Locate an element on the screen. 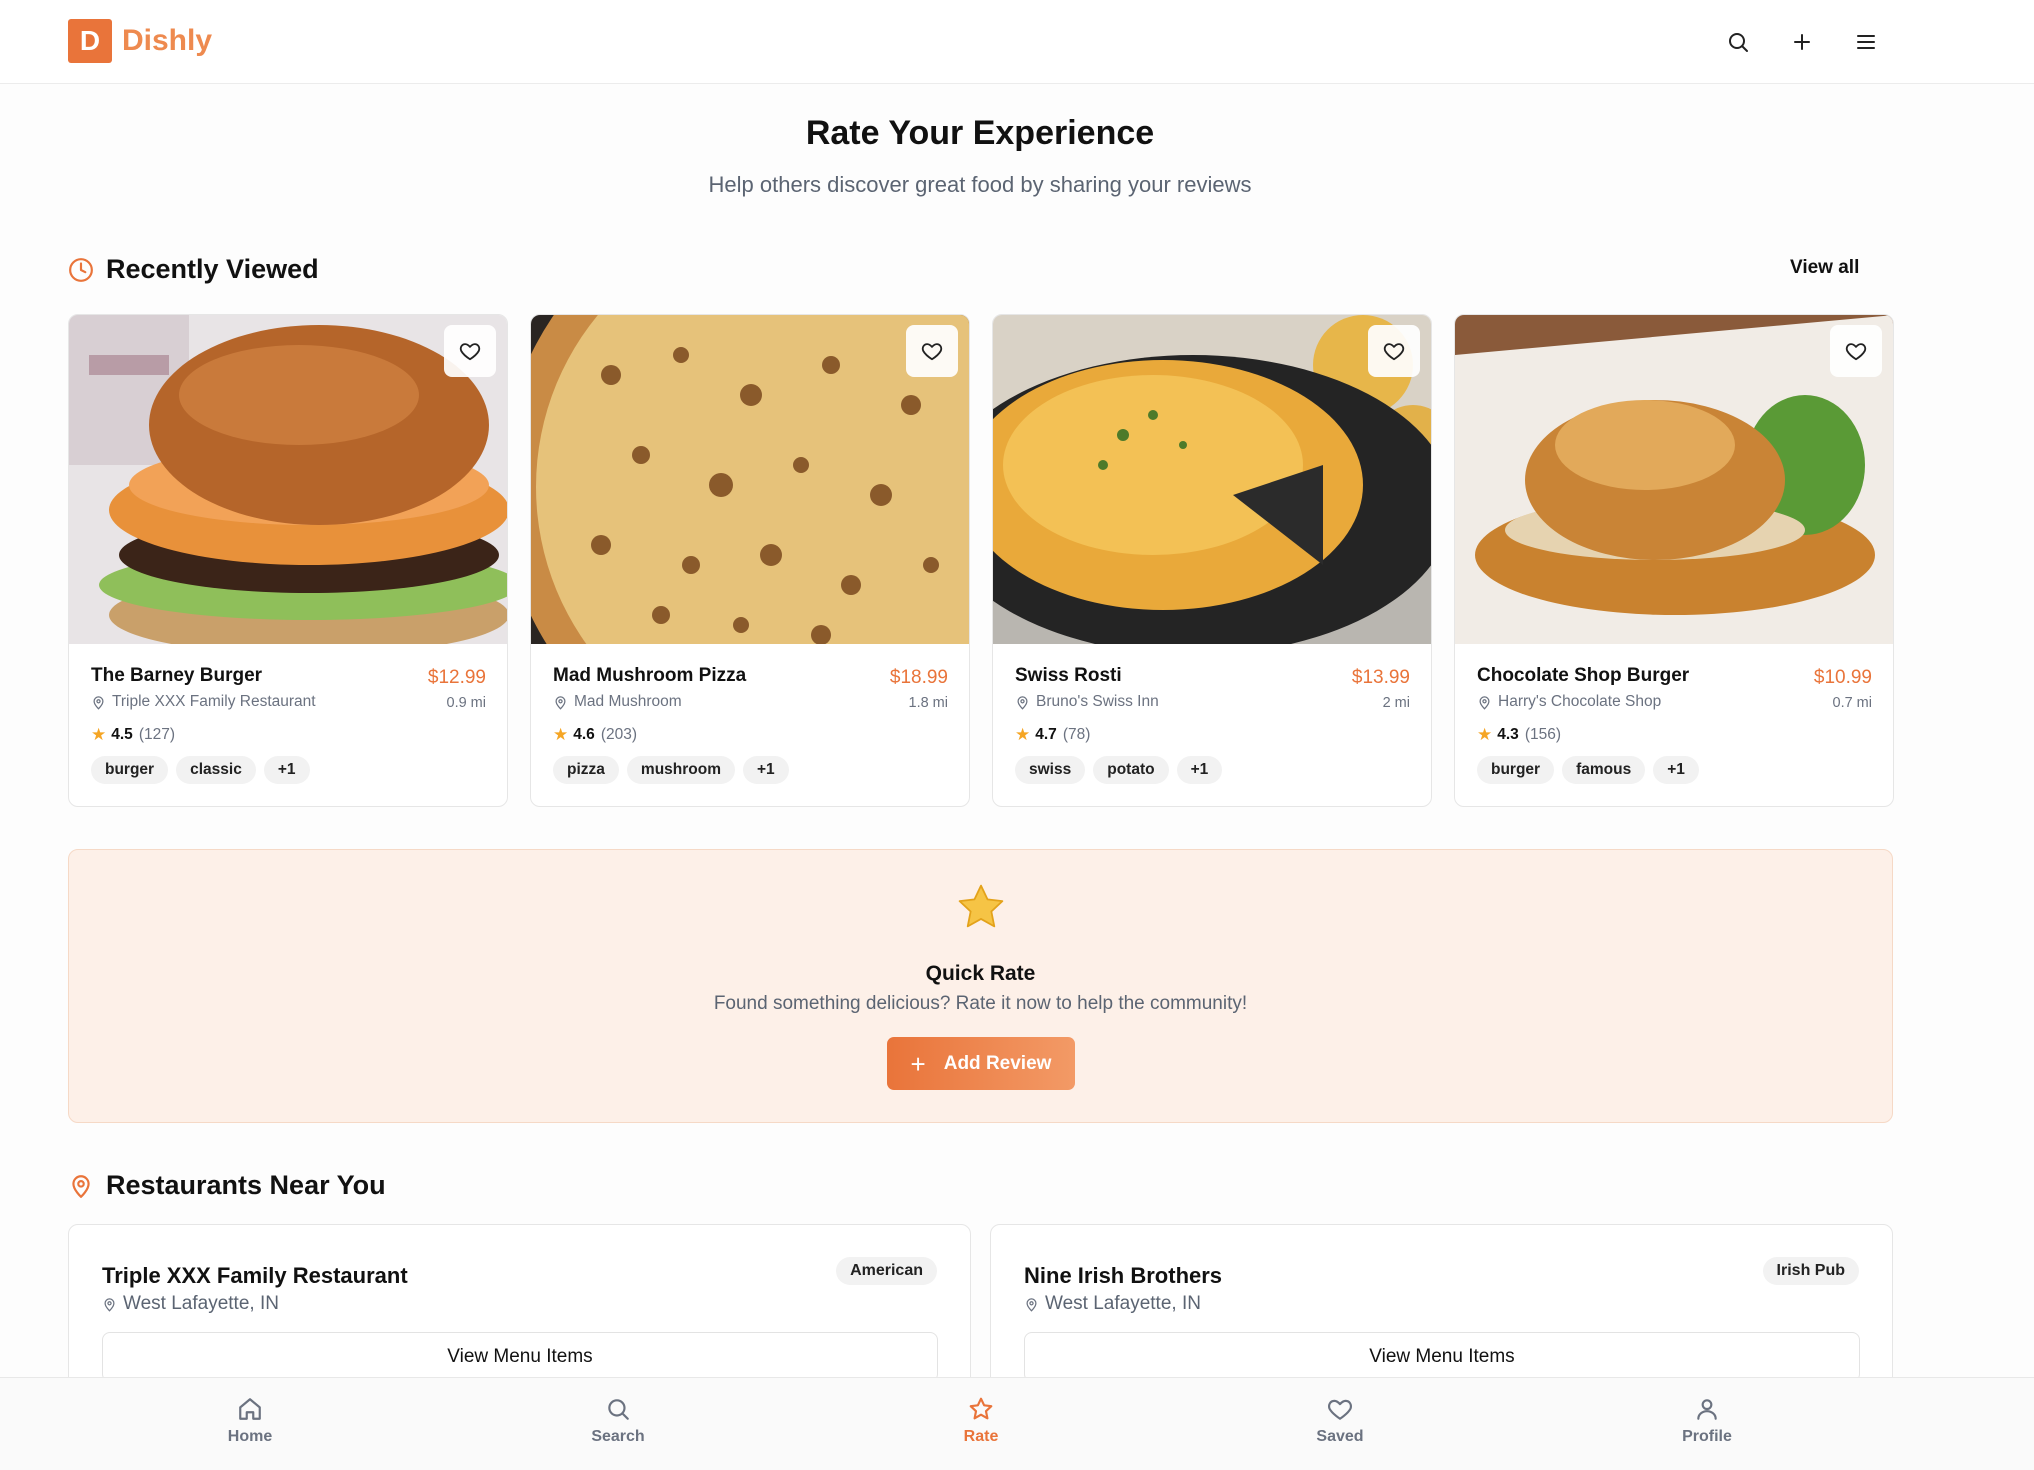 This screenshot has height=1470, width=2034. nav-label: Home is located at coordinates (250, 1436).